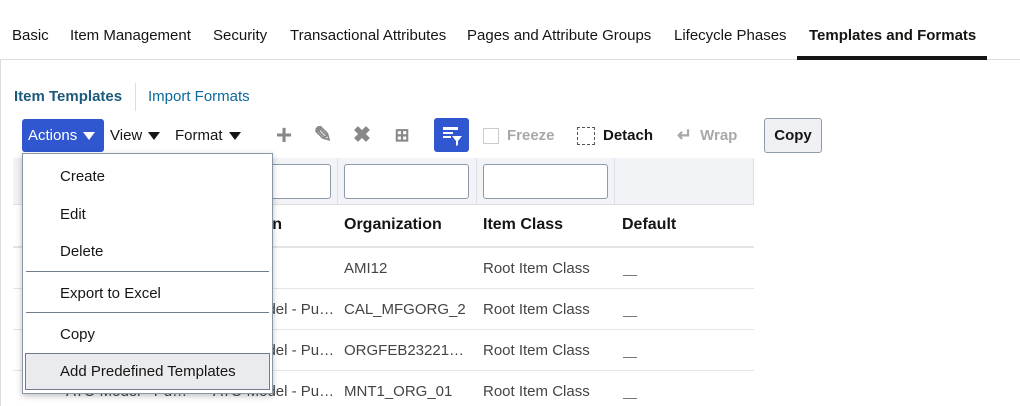 The image size is (1020, 406). I want to click on freeze-label: Freeze, so click(531, 135).